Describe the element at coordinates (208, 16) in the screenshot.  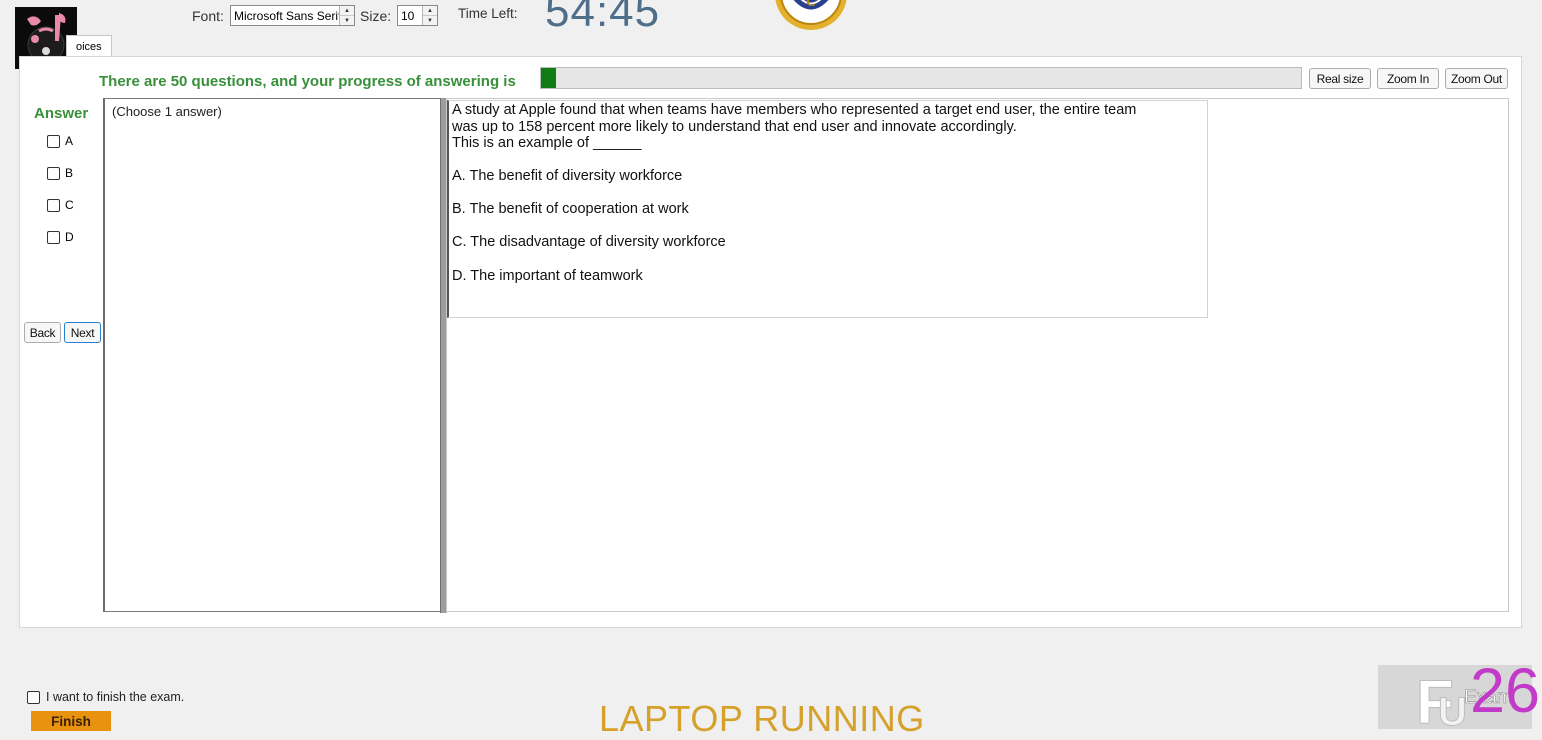
I see `font-label: Font:` at that location.